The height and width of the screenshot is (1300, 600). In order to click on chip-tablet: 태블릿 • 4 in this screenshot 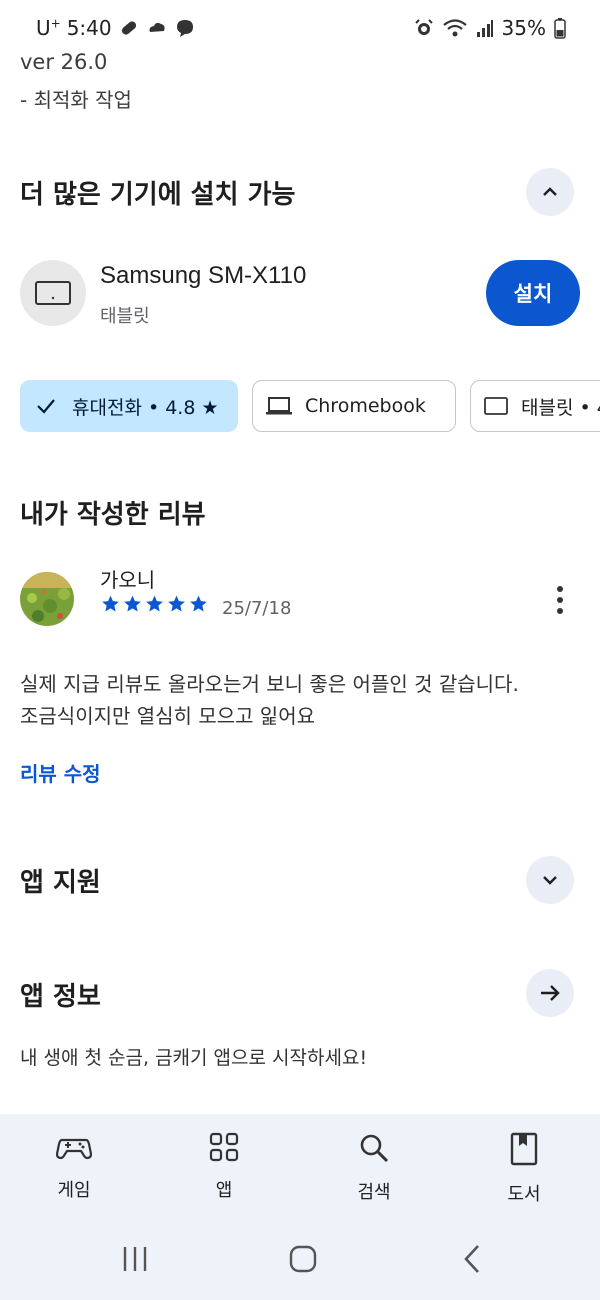, I will do `click(535, 406)`.